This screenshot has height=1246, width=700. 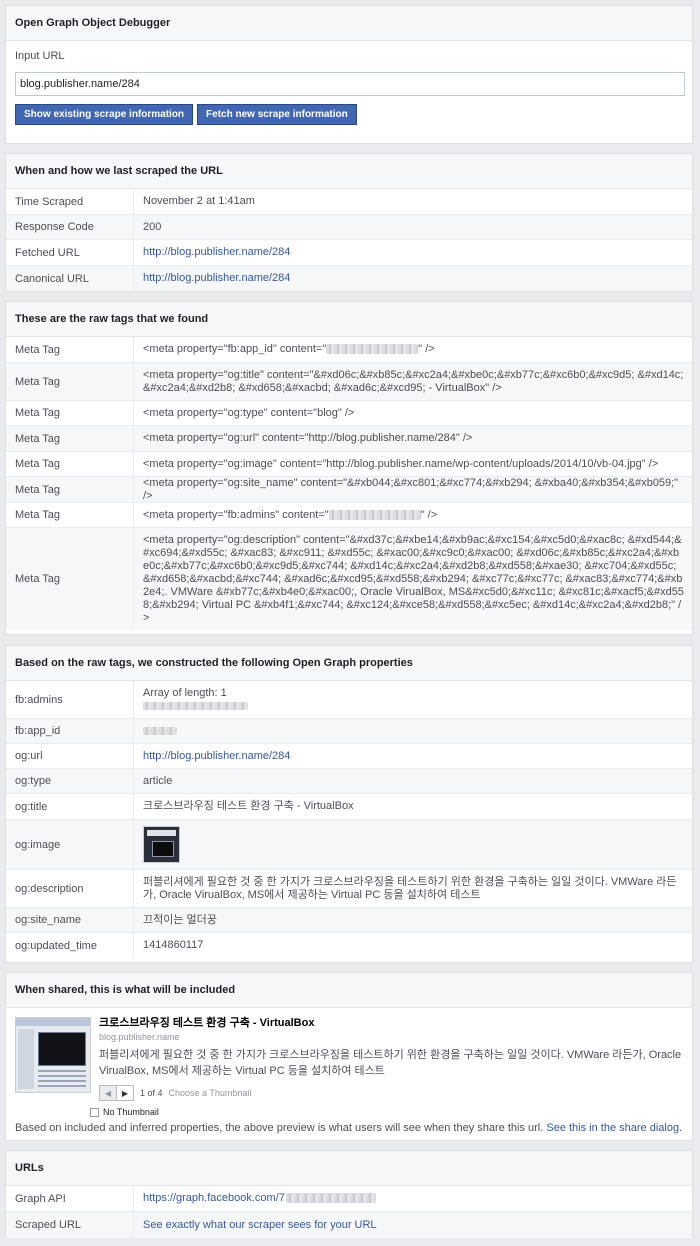 I want to click on share-preview-image, so click(x=53, y=1055).